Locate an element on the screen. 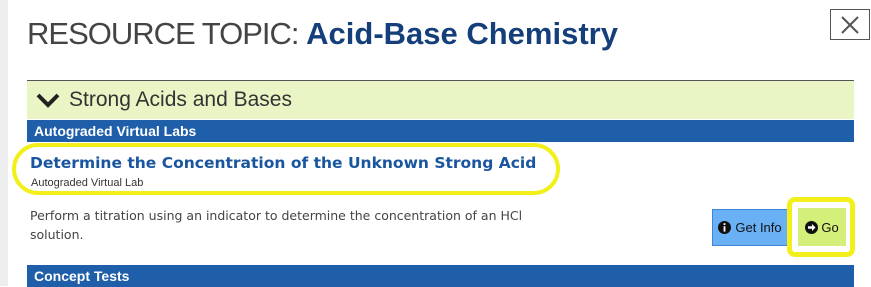 This screenshot has height=287, width=871. info-icon is located at coordinates (725, 227).